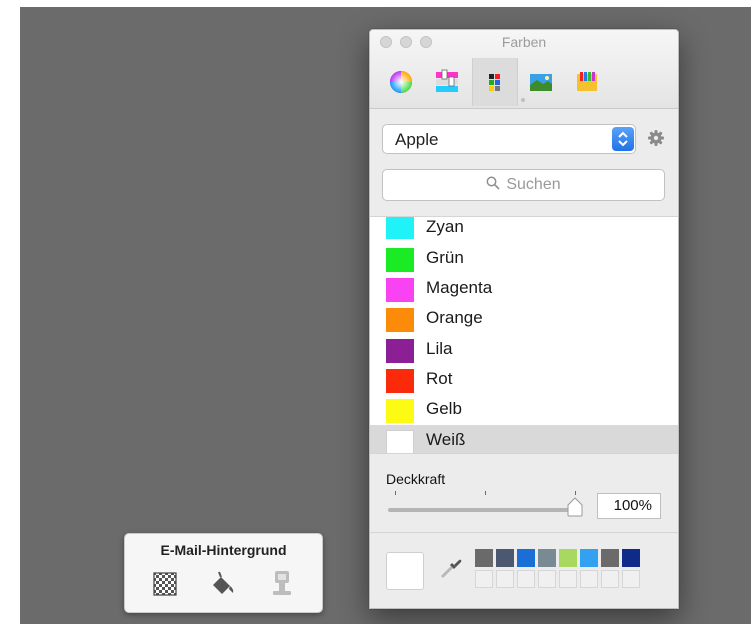 The height and width of the screenshot is (624, 751). I want to click on color-row-lila: Lila, so click(524, 349).